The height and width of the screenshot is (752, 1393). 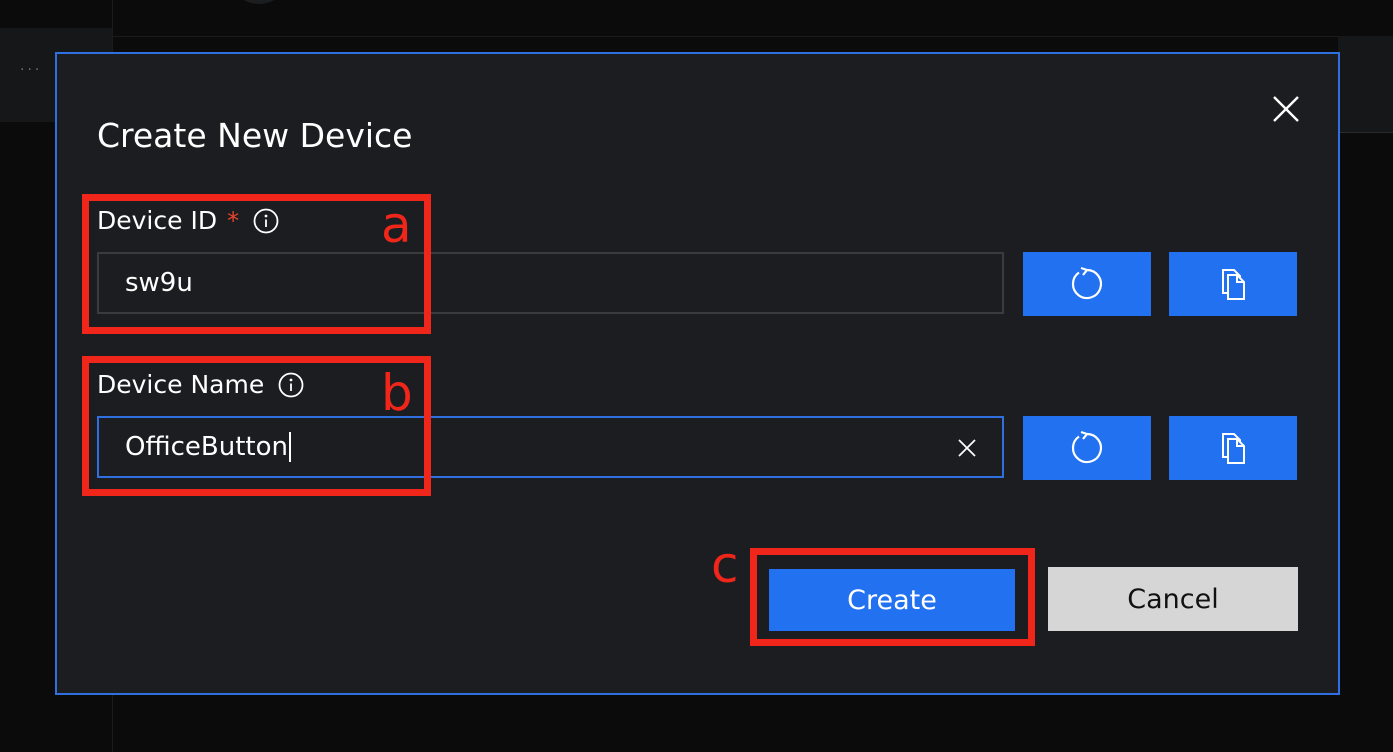 I want to click on annotation-box-b, so click(x=256, y=426).